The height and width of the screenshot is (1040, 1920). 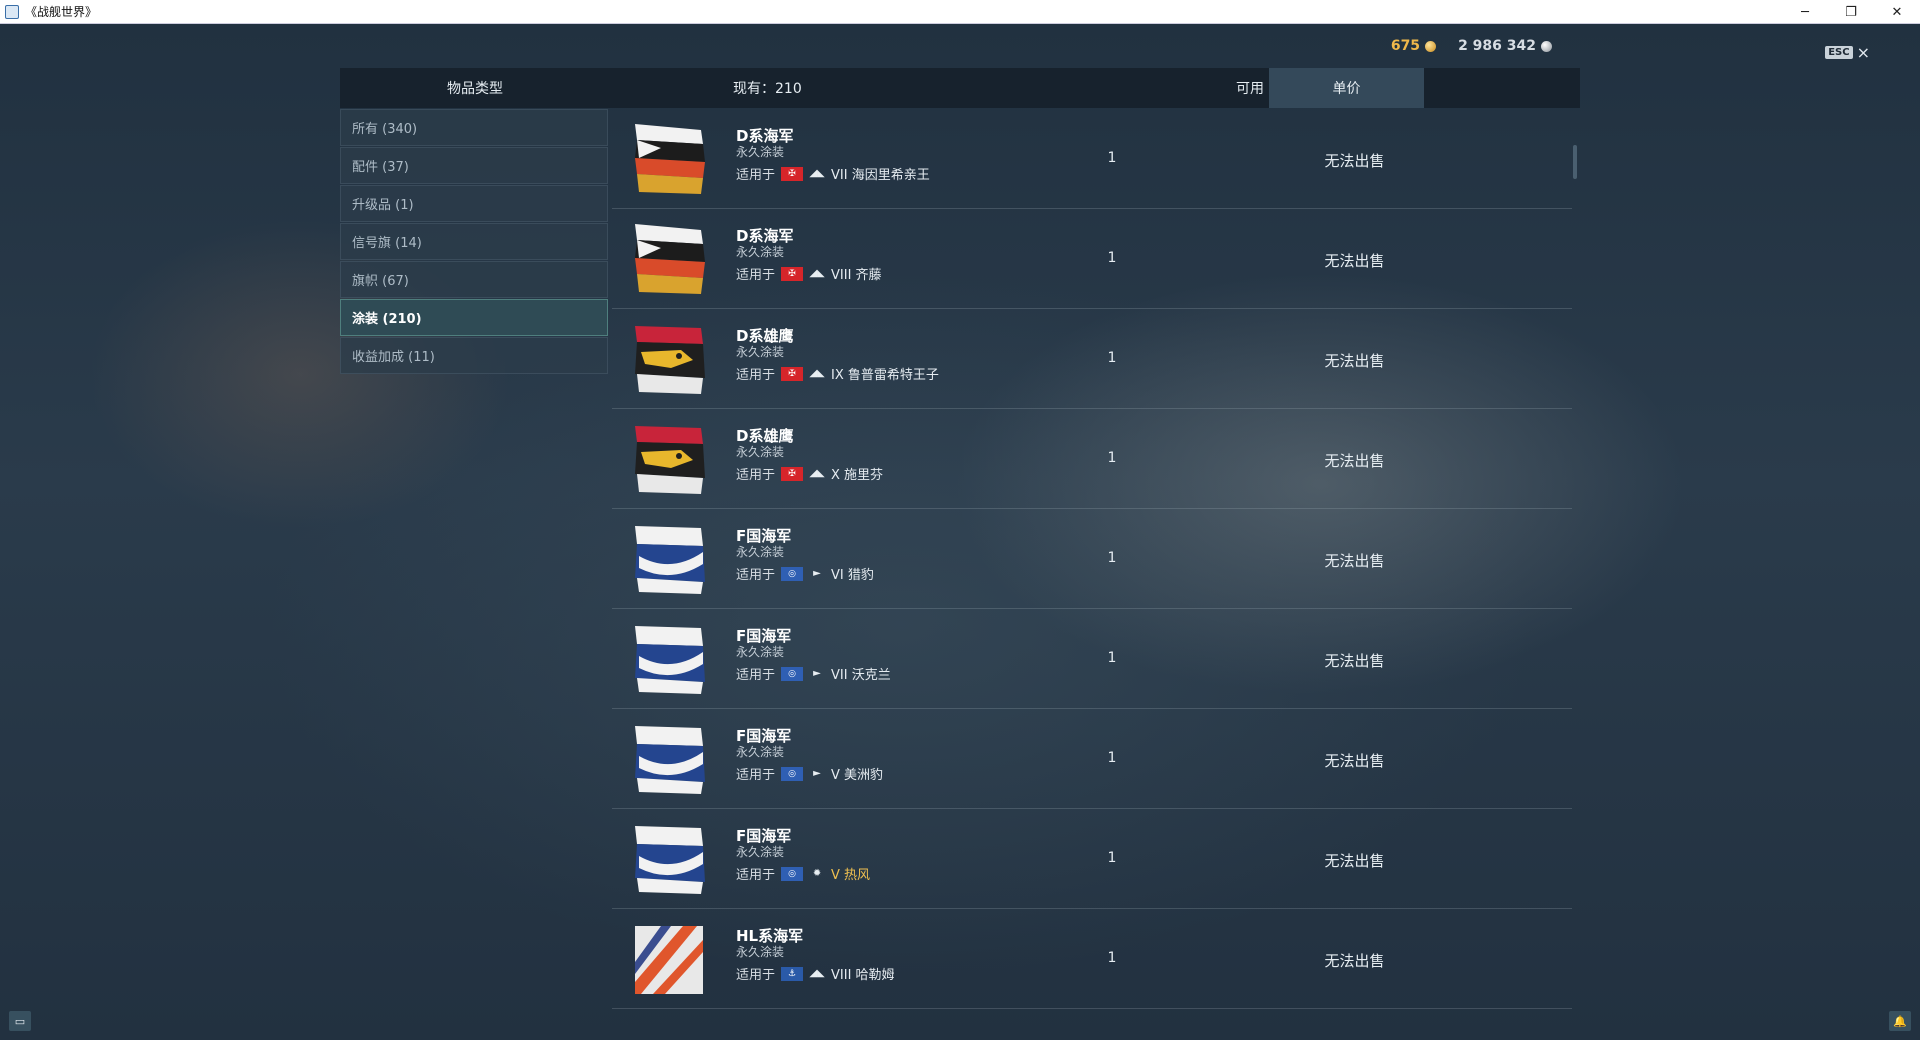 I want to click on category-upgrades: 升级品 (1), so click(x=474, y=203).